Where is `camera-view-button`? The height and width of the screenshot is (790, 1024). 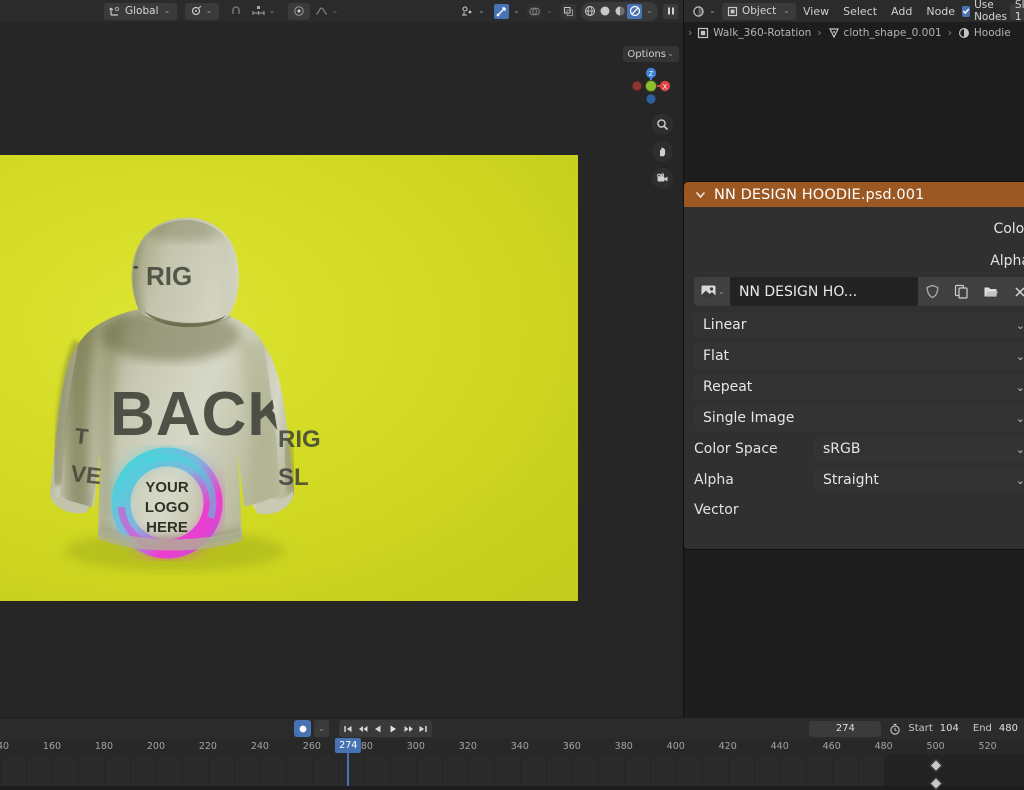 camera-view-button is located at coordinates (662, 178).